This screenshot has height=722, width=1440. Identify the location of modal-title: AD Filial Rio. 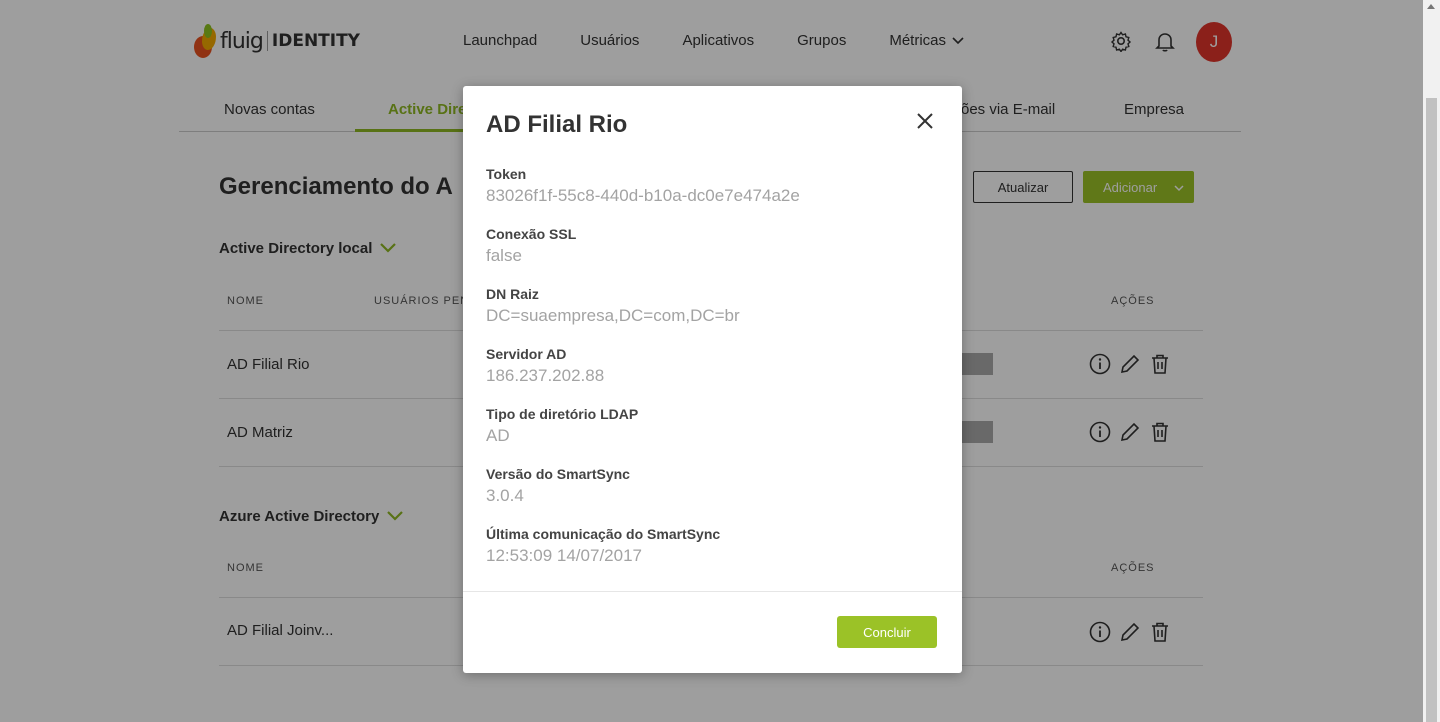
(557, 124).